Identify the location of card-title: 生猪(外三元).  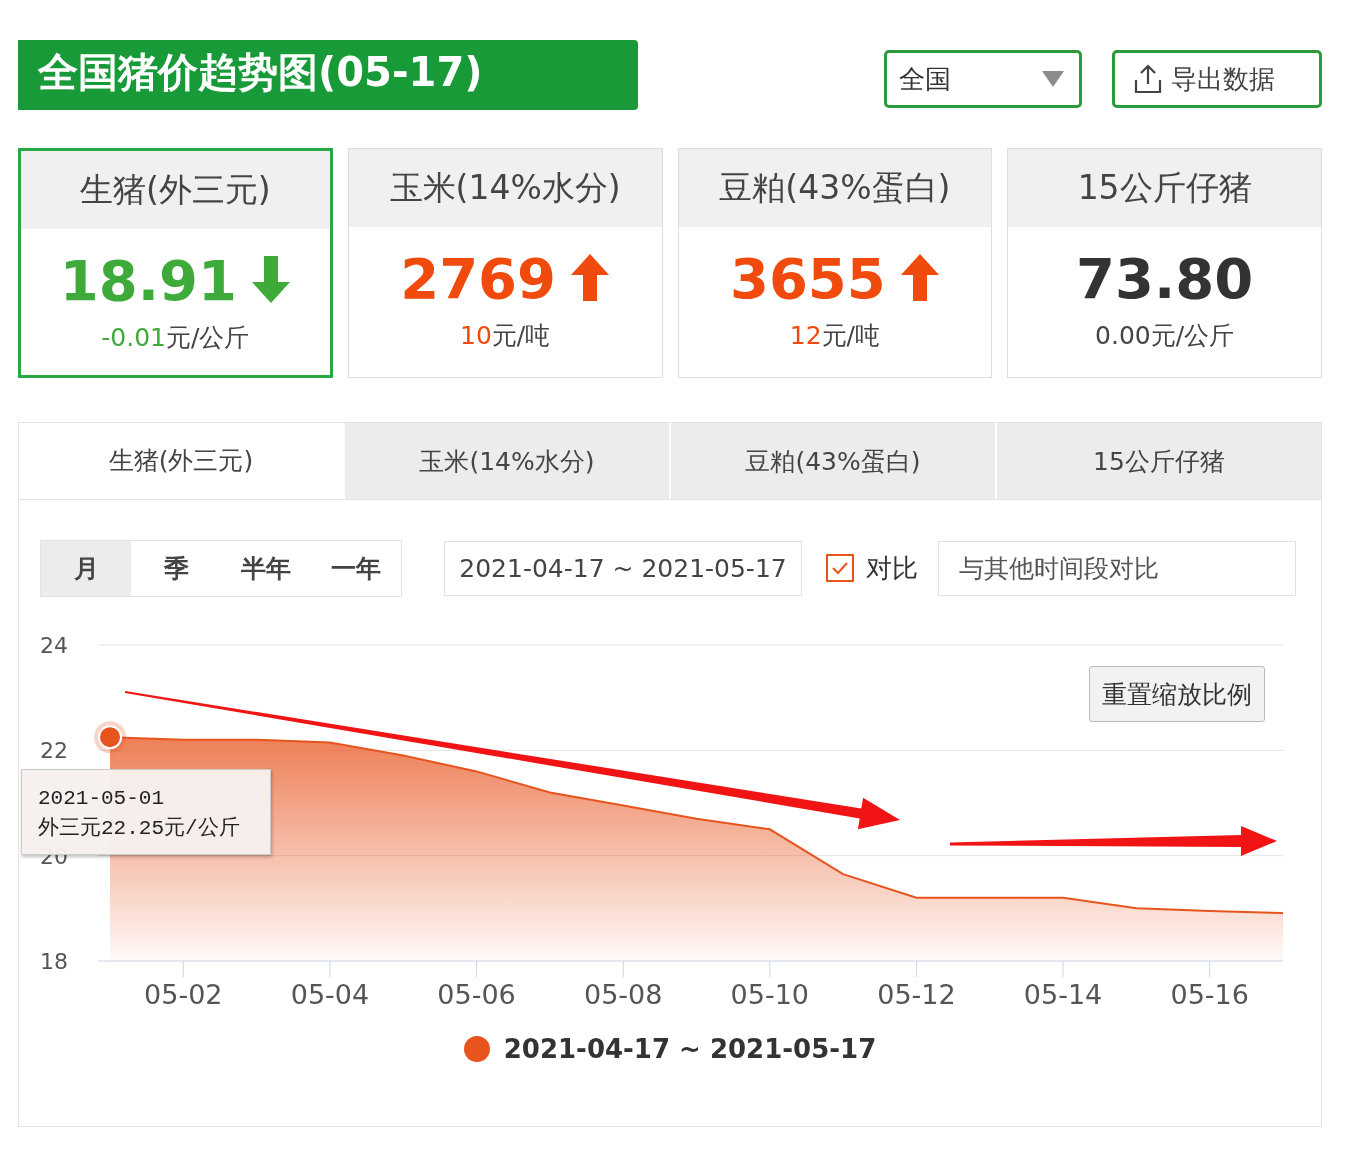
(175, 190).